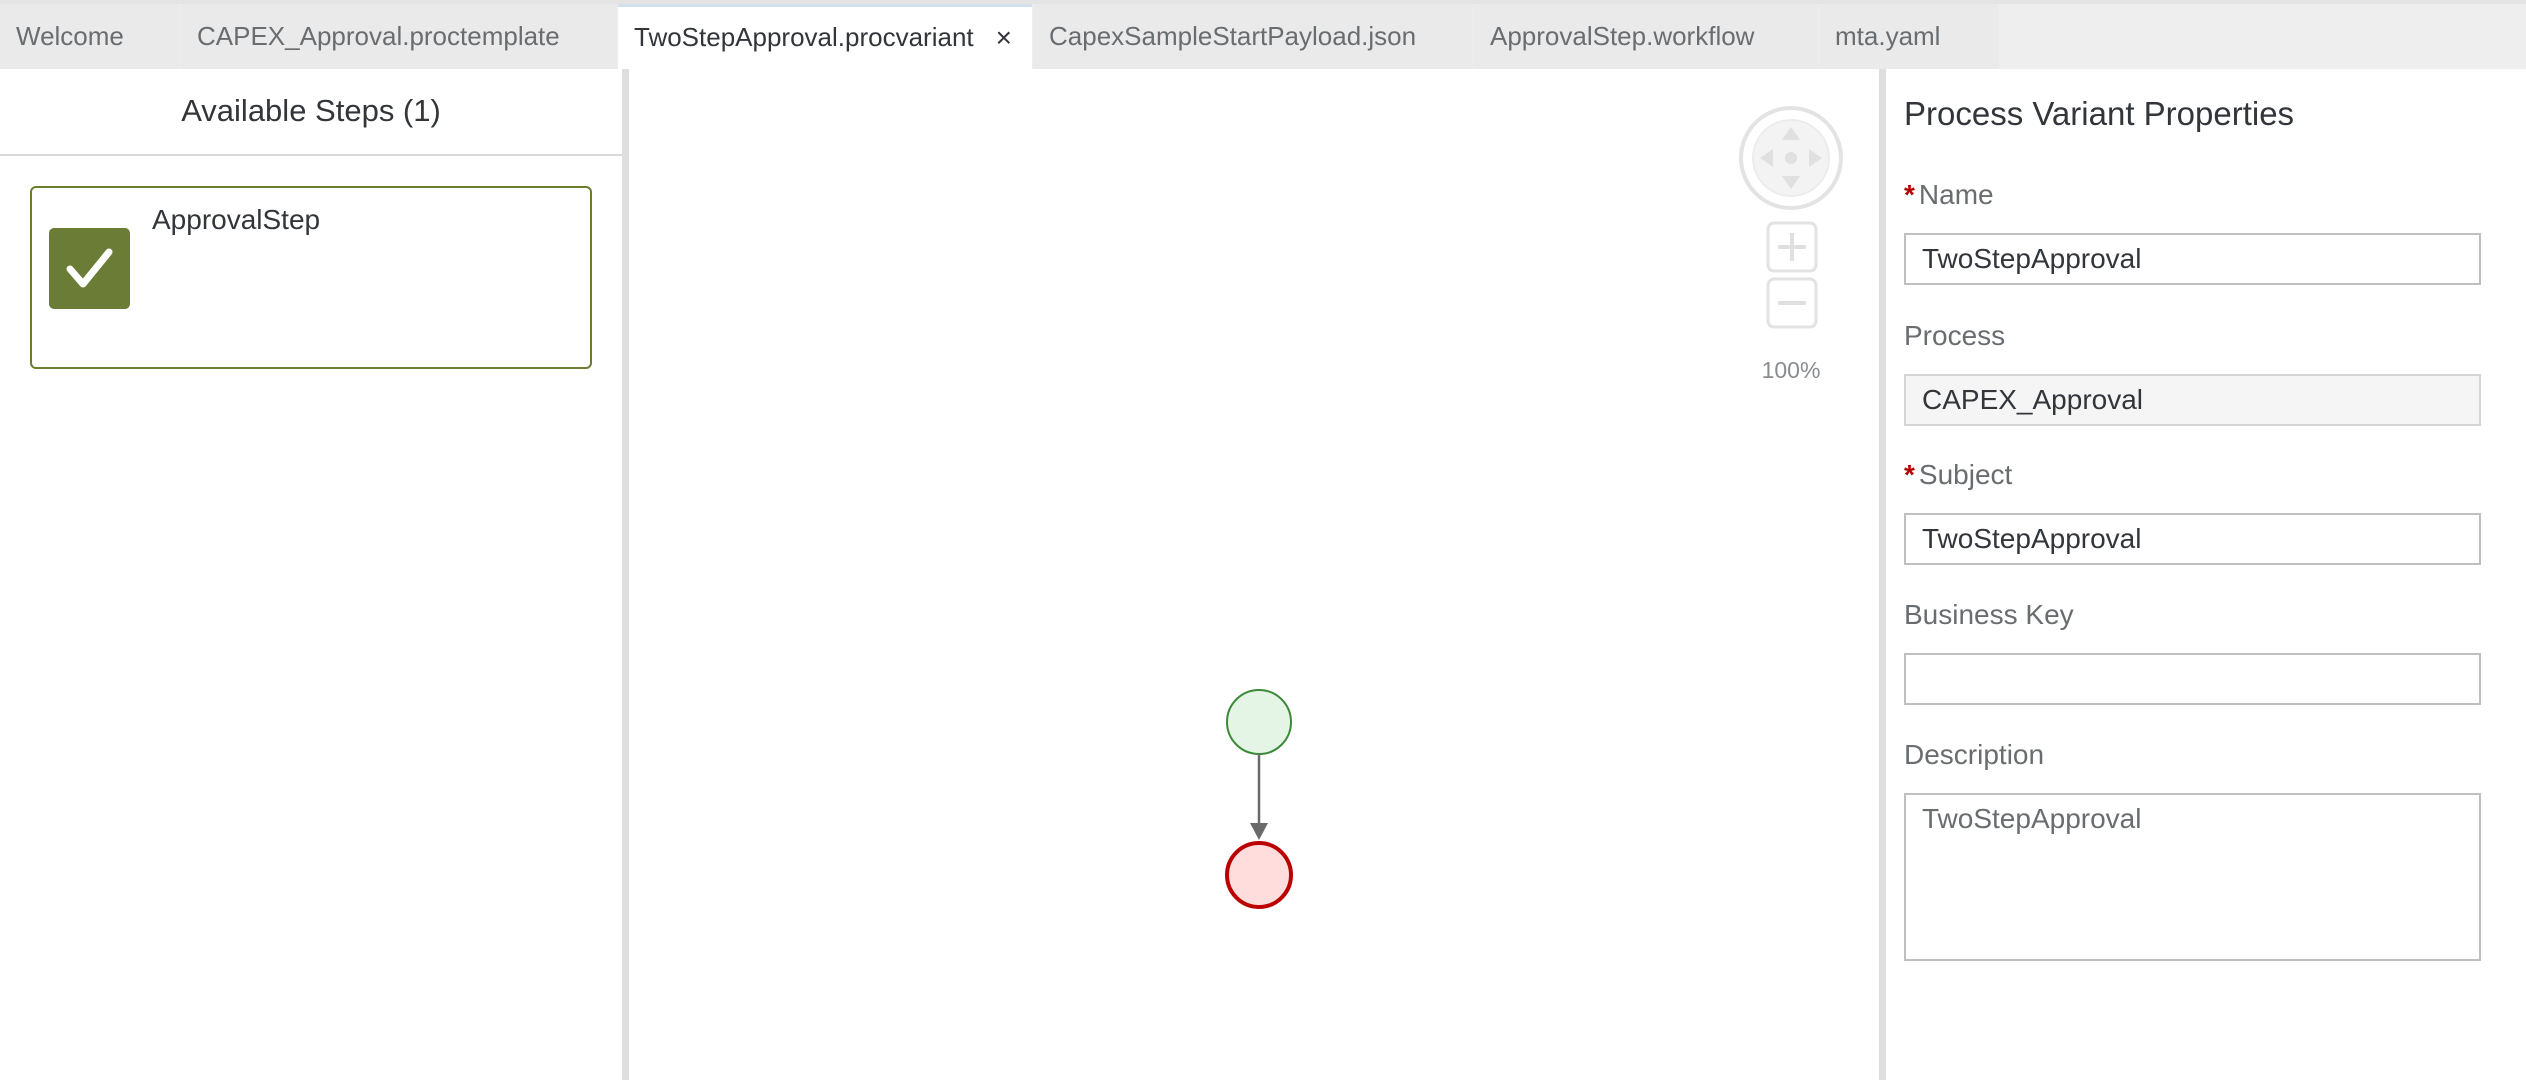  I want to click on tab-mta-yaml: mta.yaml, so click(1909, 36).